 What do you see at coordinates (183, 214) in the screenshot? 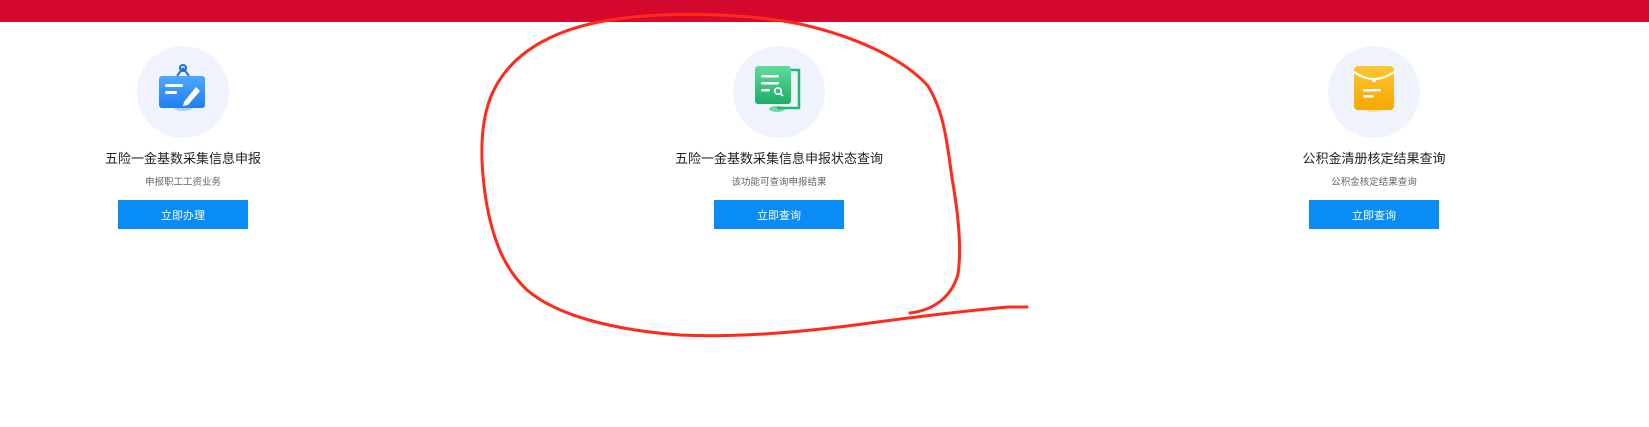
I see `handle-now-button: 立即办理` at bounding box center [183, 214].